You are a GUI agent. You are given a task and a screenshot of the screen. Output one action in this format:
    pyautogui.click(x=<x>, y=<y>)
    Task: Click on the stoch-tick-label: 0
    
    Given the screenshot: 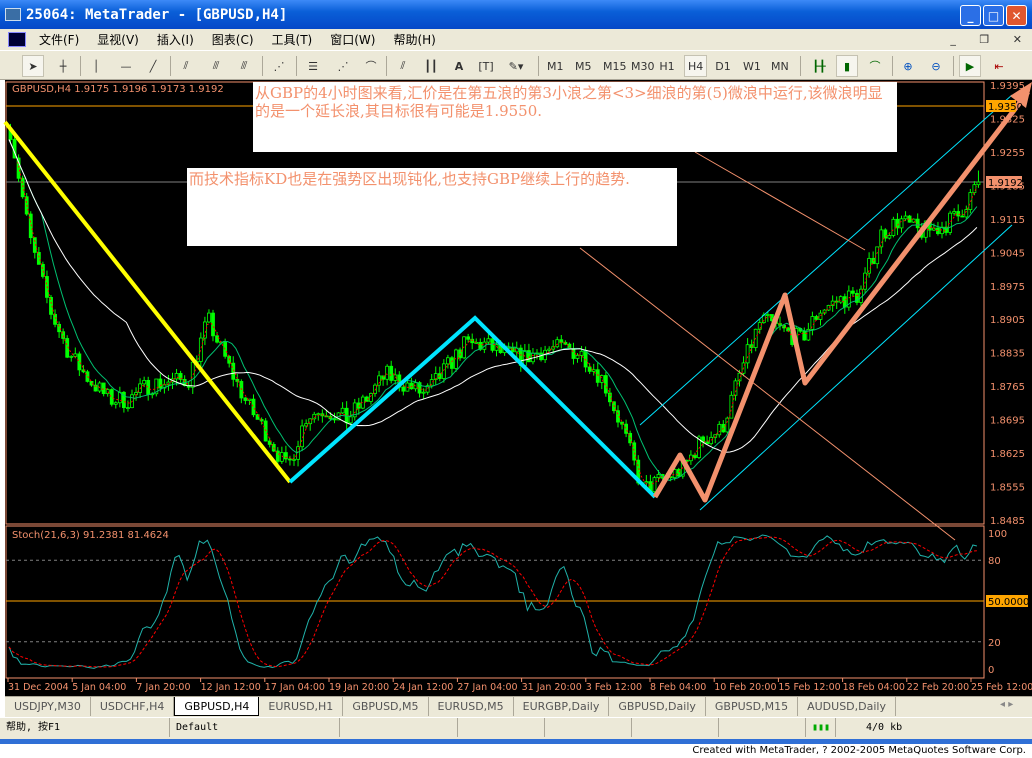 What is the action you would take?
    pyautogui.click(x=991, y=670)
    